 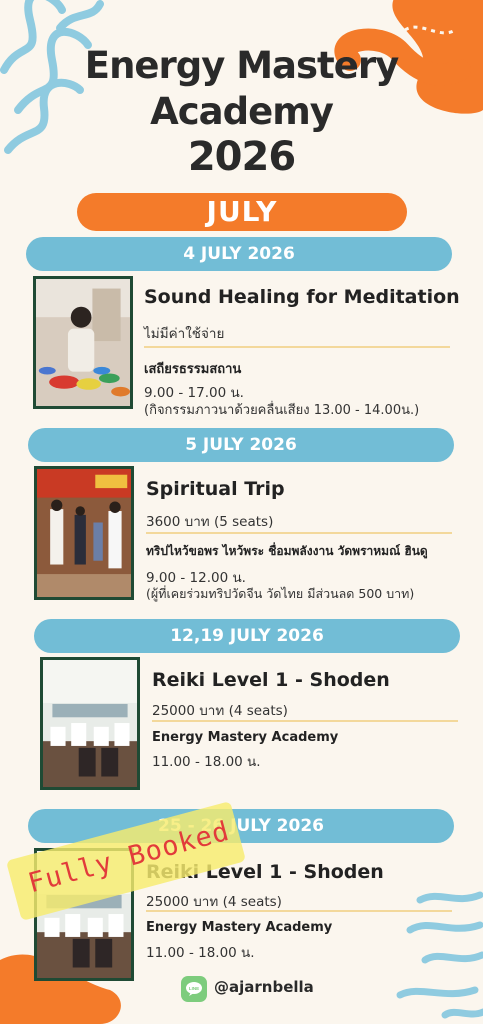 What do you see at coordinates (90, 723) in the screenshot?
I see `event-photo-reiki-class` at bounding box center [90, 723].